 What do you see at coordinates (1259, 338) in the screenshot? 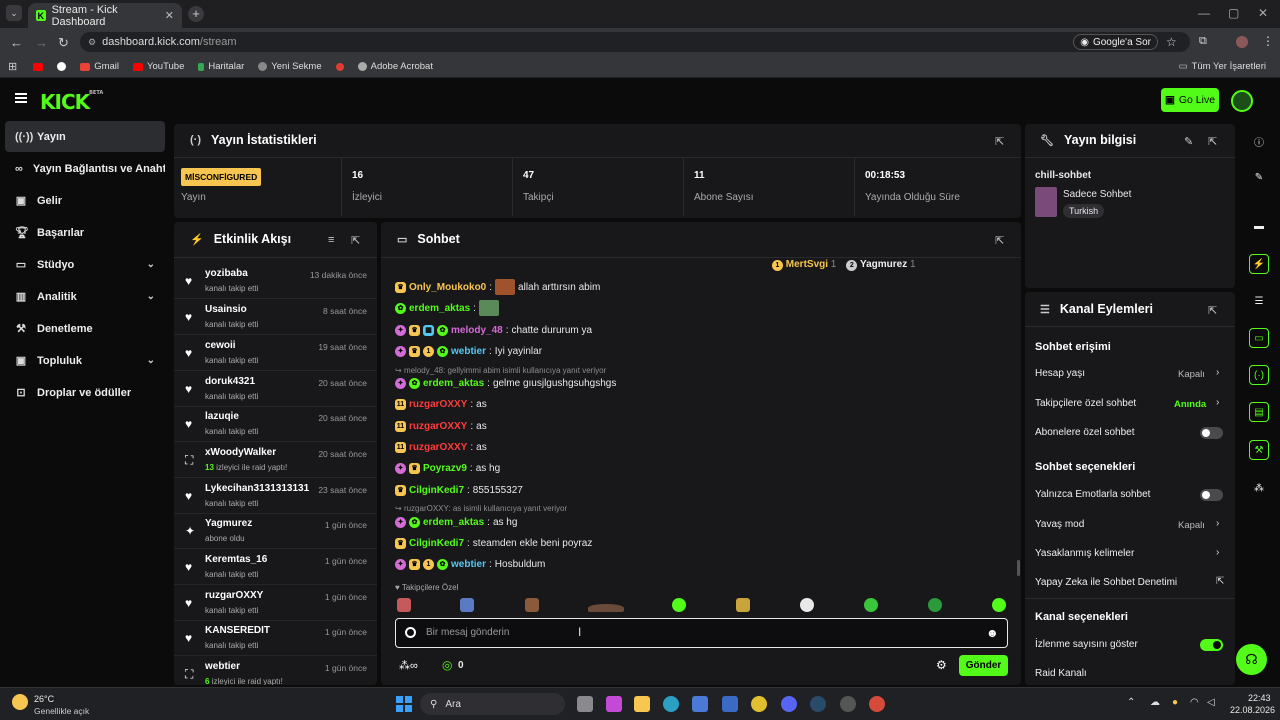
I see `chat-icon: ▭` at bounding box center [1259, 338].